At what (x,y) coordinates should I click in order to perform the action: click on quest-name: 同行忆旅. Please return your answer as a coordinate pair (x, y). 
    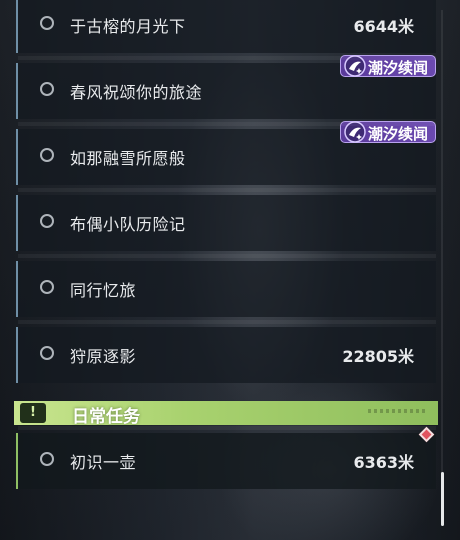
    Looking at the image, I should click on (103, 290).